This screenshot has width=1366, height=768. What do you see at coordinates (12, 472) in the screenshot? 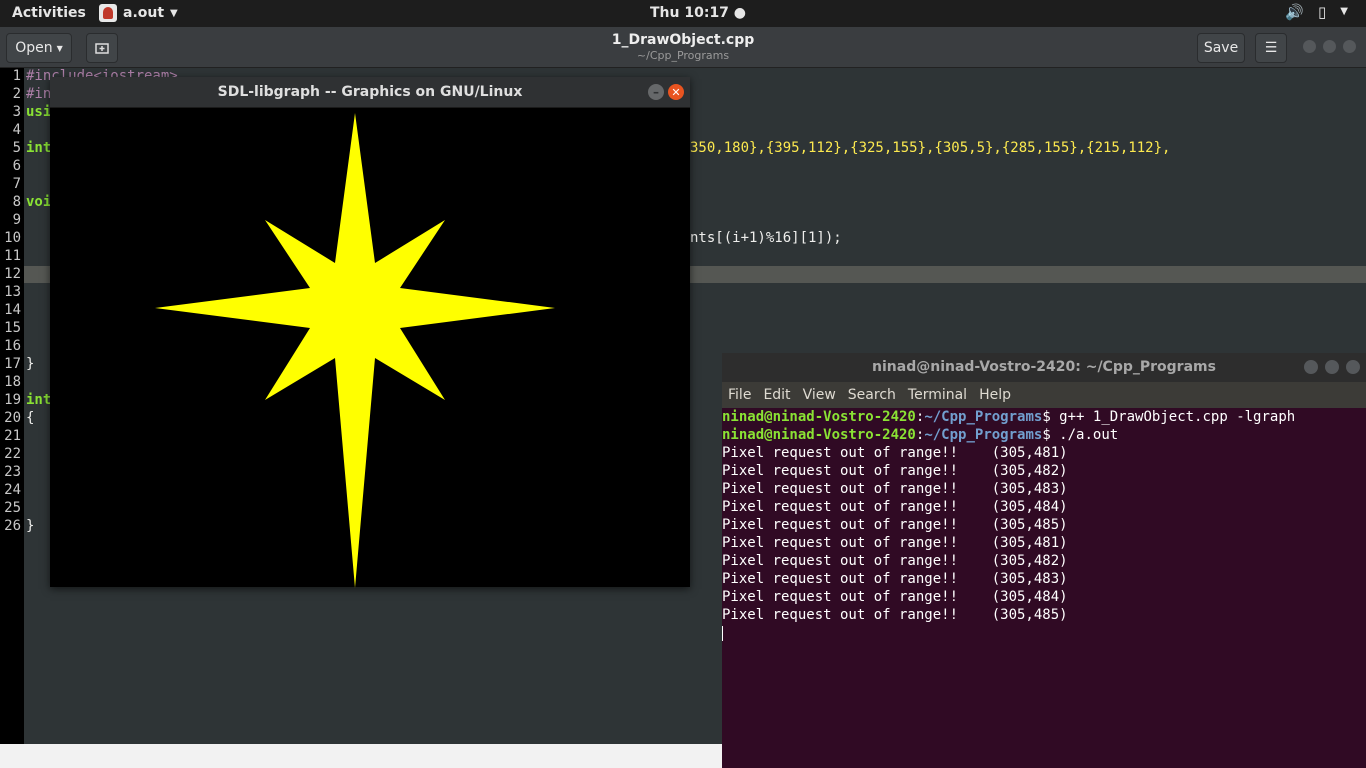
I see `line-number: 23` at bounding box center [12, 472].